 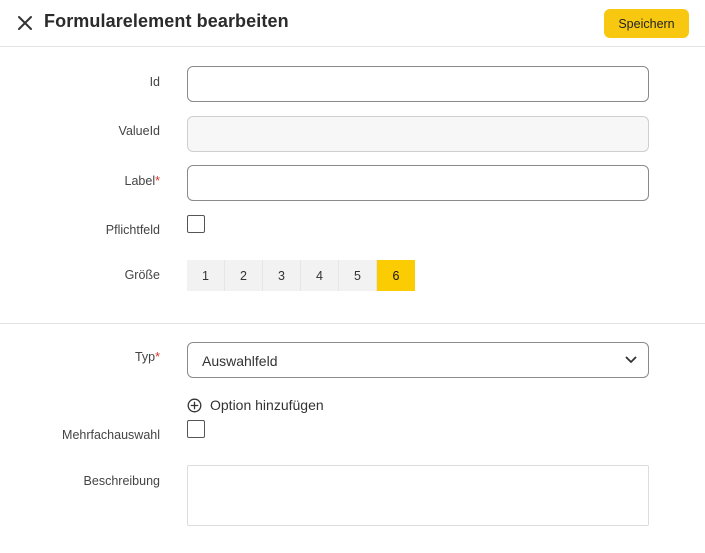 What do you see at coordinates (166, 21) in the screenshot?
I see `page-title: Formularelement bearbeiten` at bounding box center [166, 21].